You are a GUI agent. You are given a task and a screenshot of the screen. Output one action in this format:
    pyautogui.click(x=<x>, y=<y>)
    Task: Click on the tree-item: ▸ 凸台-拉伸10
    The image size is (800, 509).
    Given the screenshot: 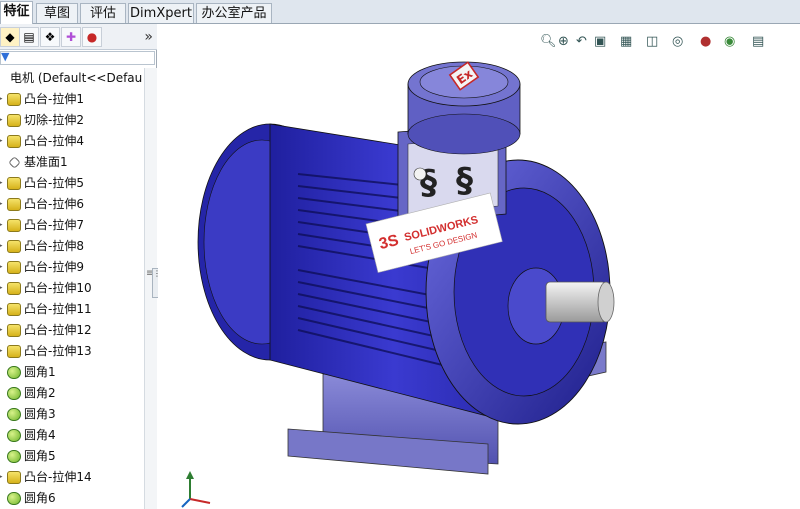 What is the action you would take?
    pyautogui.click(x=72, y=288)
    